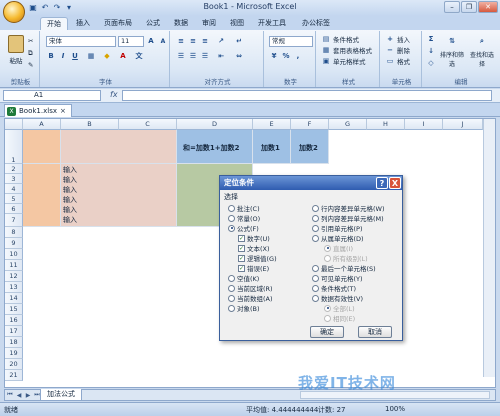  Describe the element at coordinates (14, 320) in the screenshot. I see `row-header: 16` at that location.